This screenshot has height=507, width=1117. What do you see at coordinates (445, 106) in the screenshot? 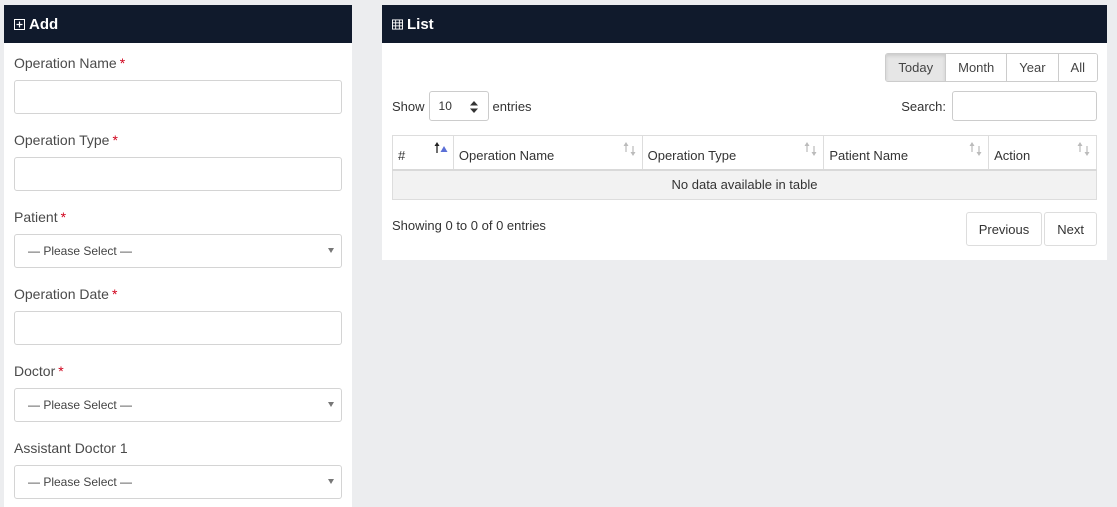
I see `entries-length-value: 10` at bounding box center [445, 106].